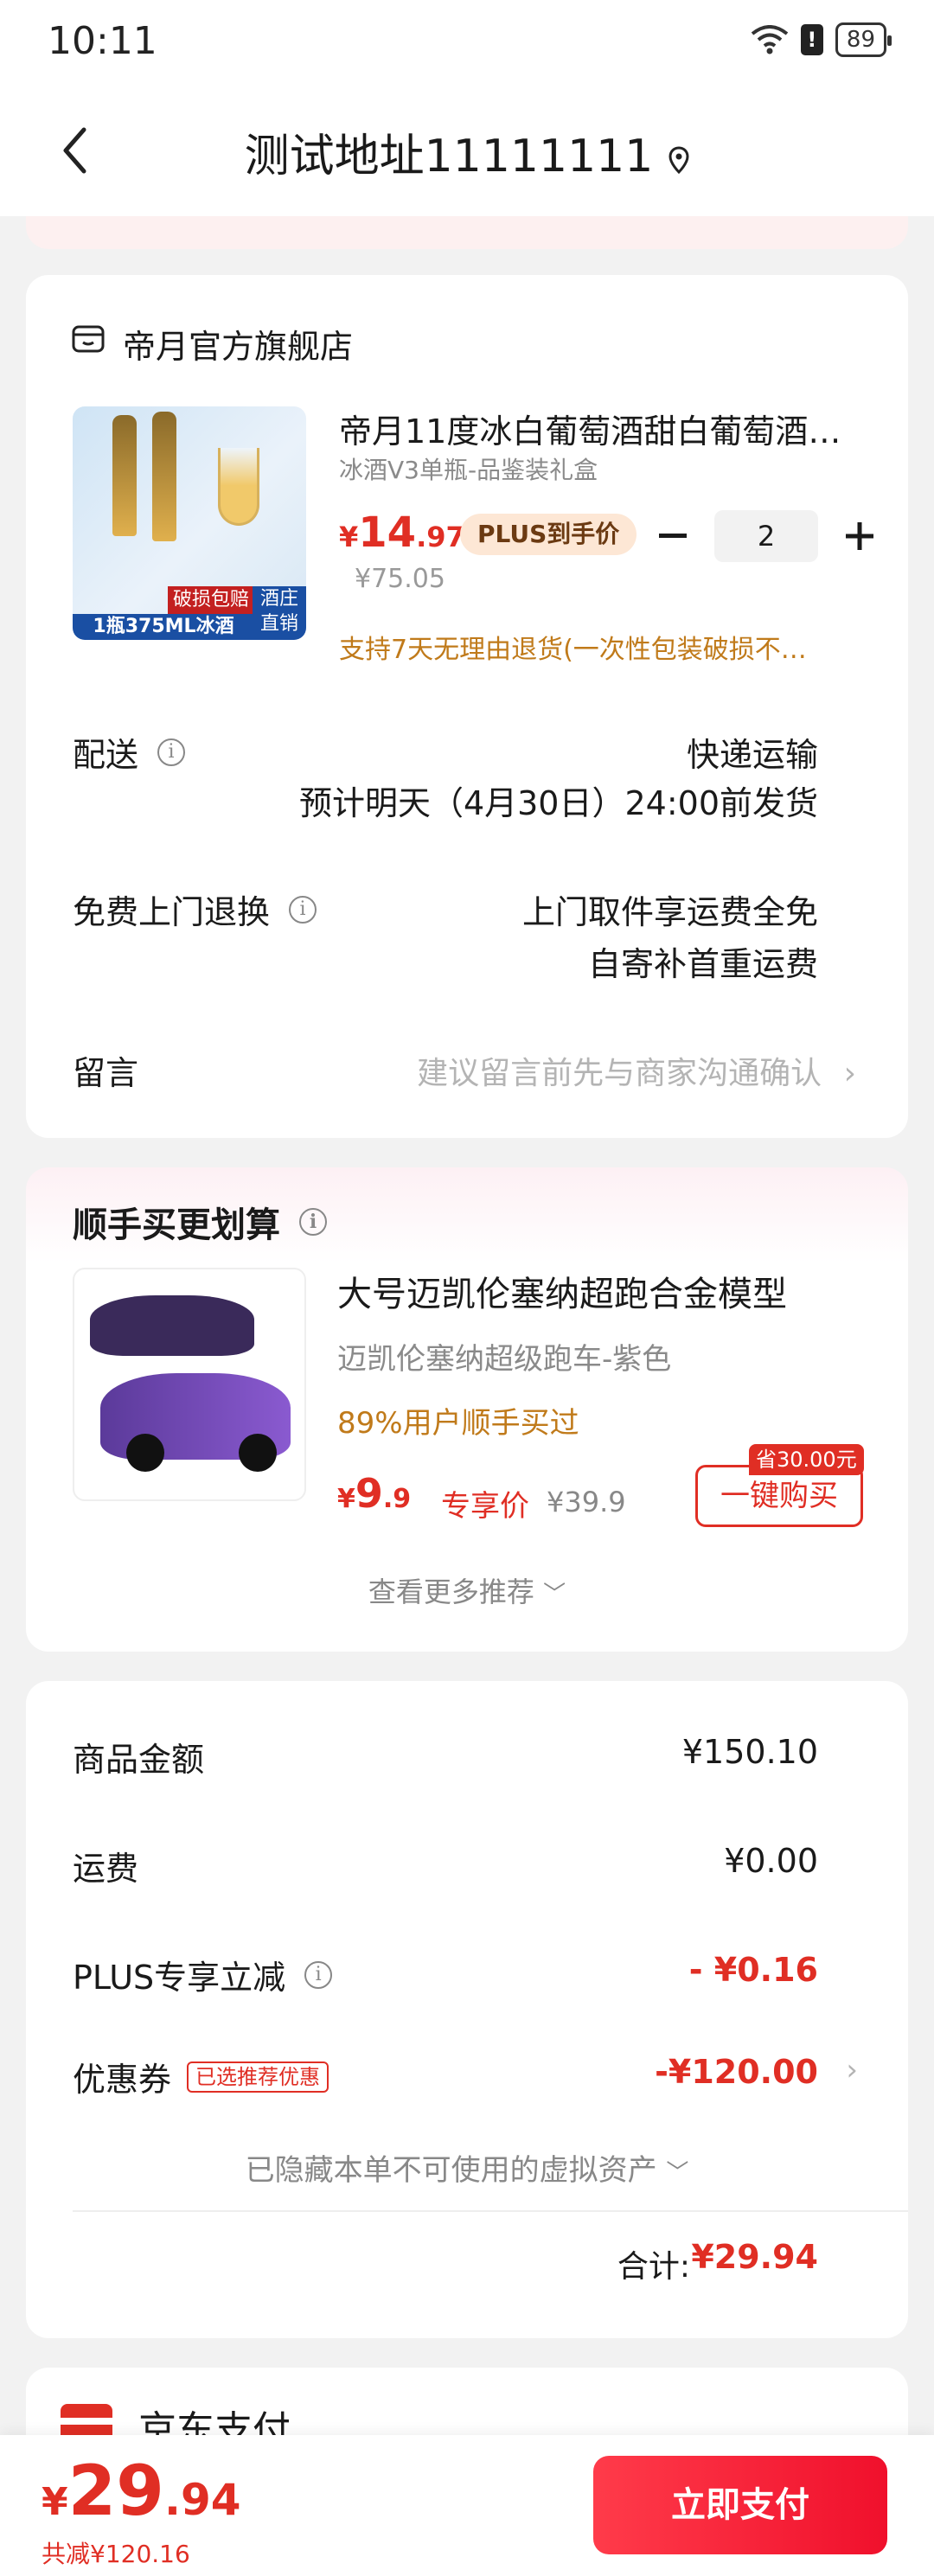 This screenshot has height=2576, width=934. I want to click on quantity-input: 2, so click(766, 536).